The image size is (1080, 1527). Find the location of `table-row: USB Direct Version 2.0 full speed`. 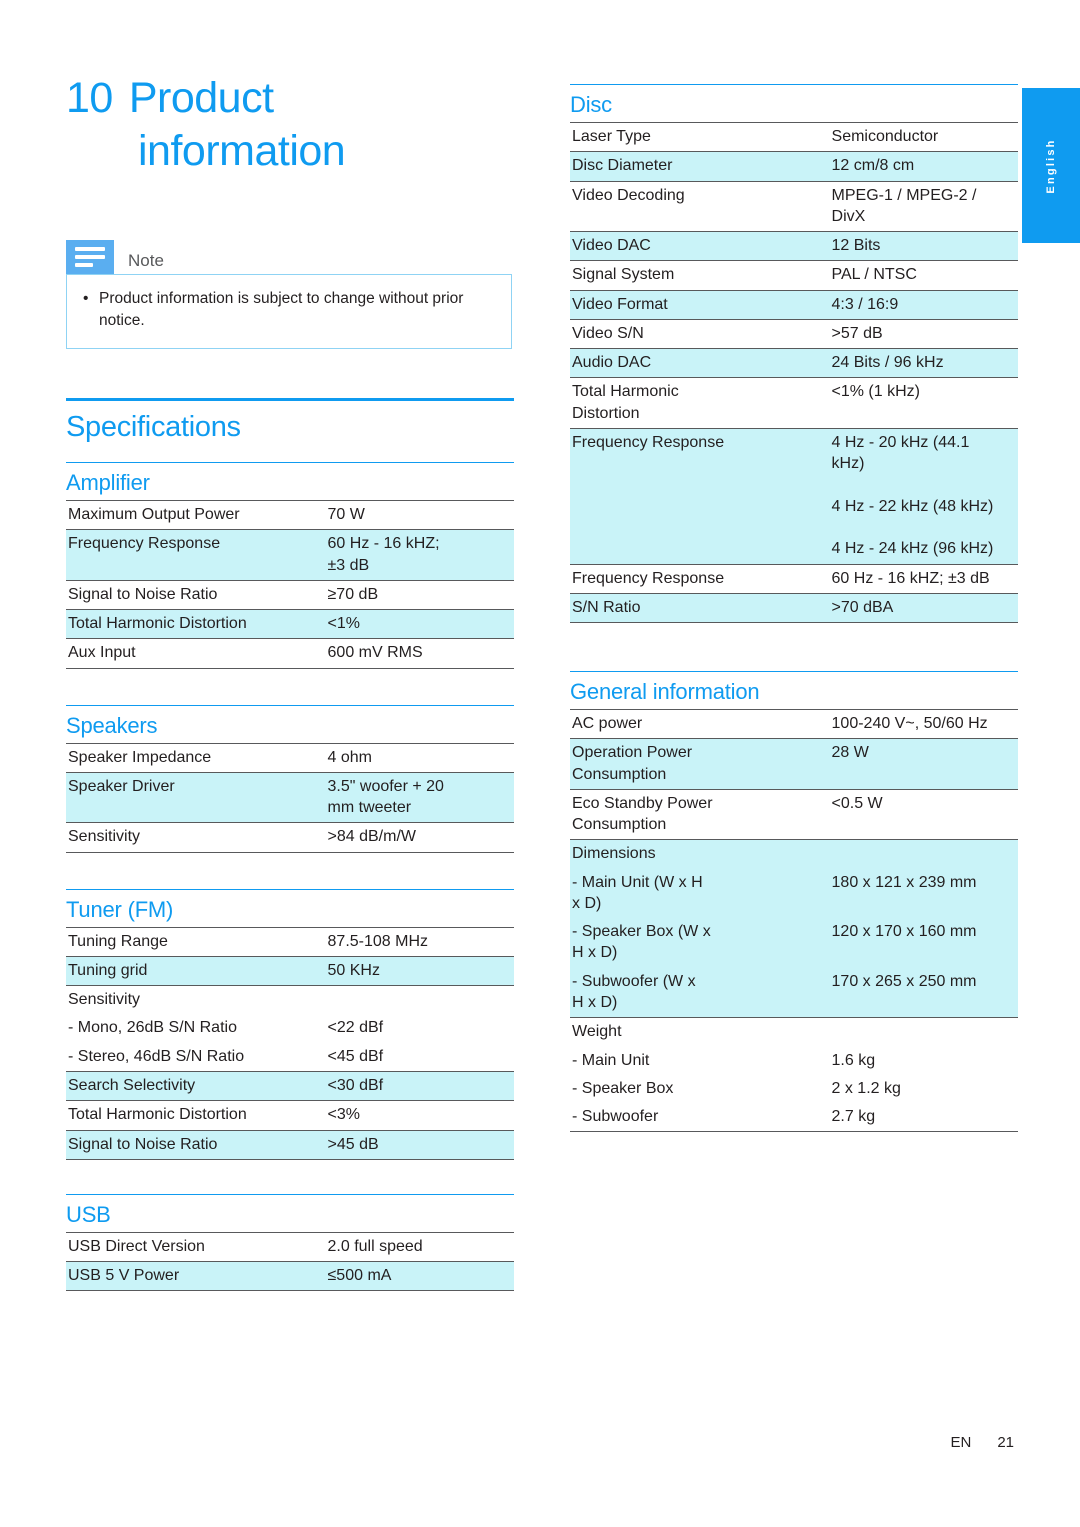

table-row: USB Direct Version 2.0 full speed is located at coordinates (290, 1247).